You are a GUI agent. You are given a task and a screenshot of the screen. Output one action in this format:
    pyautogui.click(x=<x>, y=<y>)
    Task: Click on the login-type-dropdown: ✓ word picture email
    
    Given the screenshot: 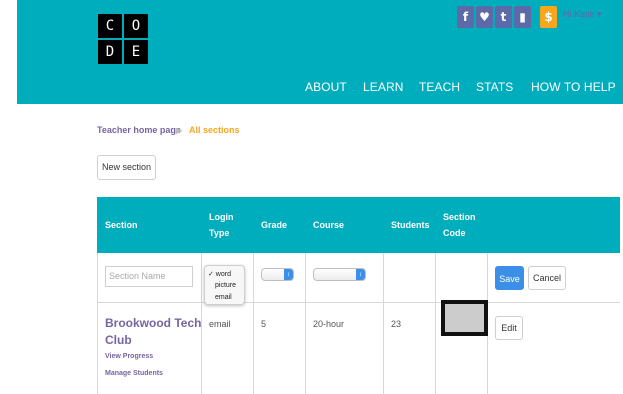 What is the action you would take?
    pyautogui.click(x=224, y=285)
    